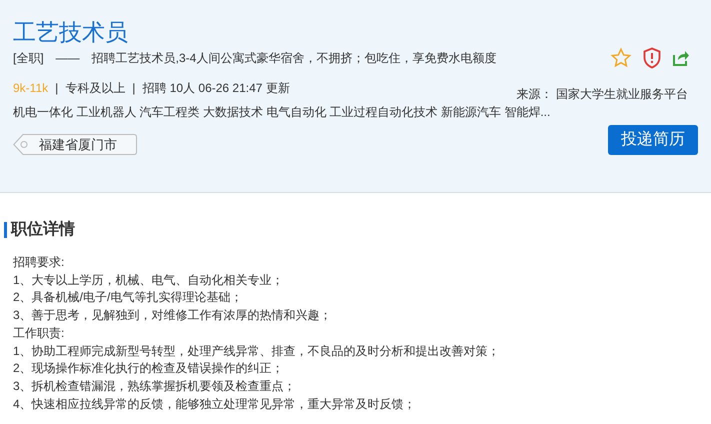 This screenshot has width=711, height=424. Describe the element at coordinates (172, 315) in the screenshot. I see `detail-line: 3、善于思考，见解独到，对维修工作有浓厚的热情和兴趣；` at that location.